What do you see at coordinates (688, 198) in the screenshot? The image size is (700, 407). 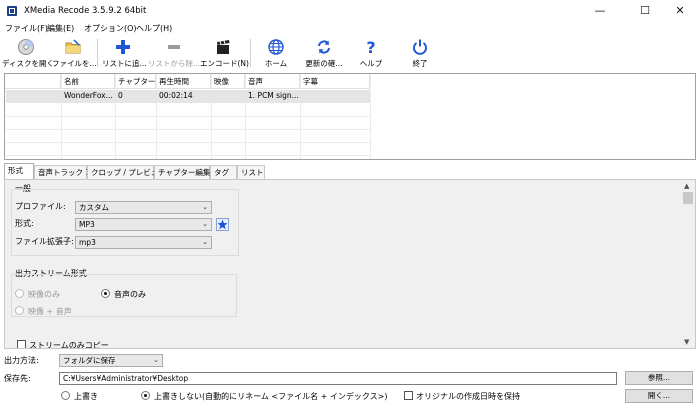 I see `scroll-thumb` at bounding box center [688, 198].